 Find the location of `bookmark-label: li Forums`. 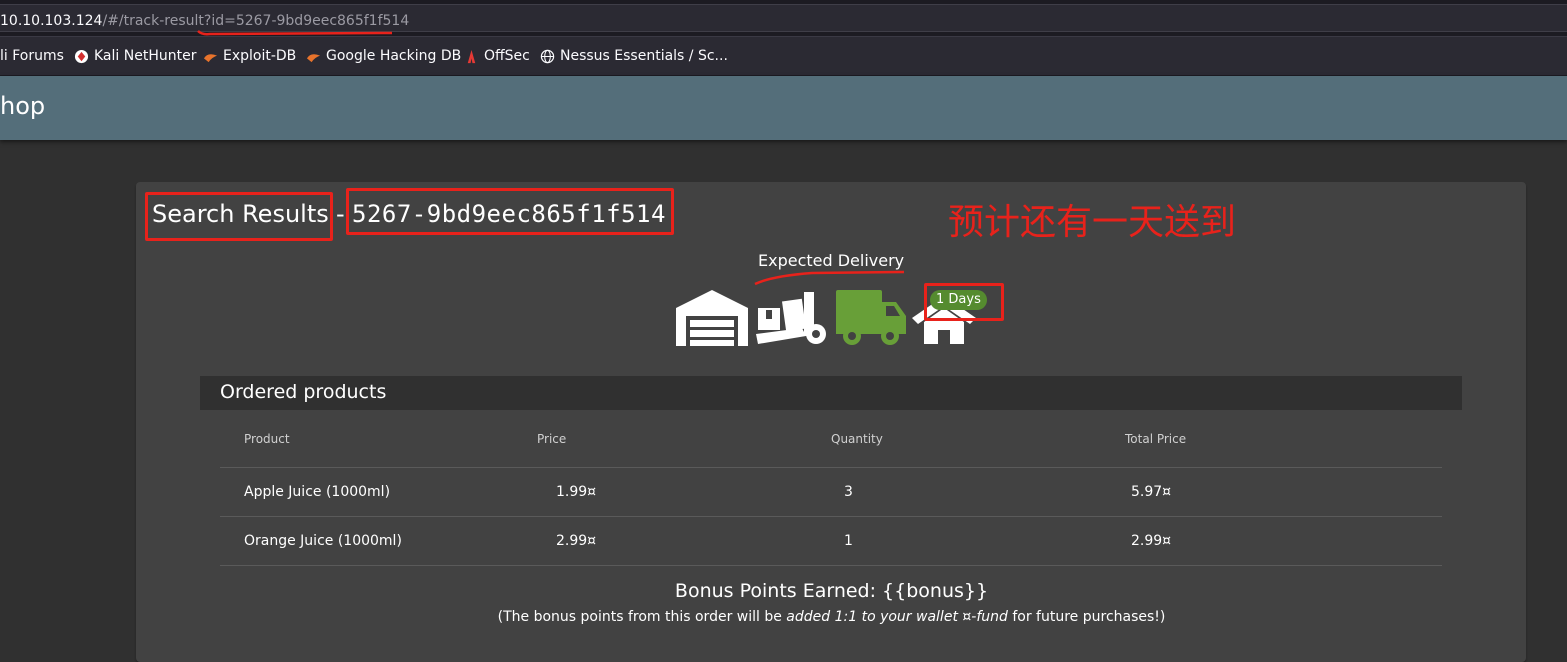

bookmark-label: li Forums is located at coordinates (32, 56).